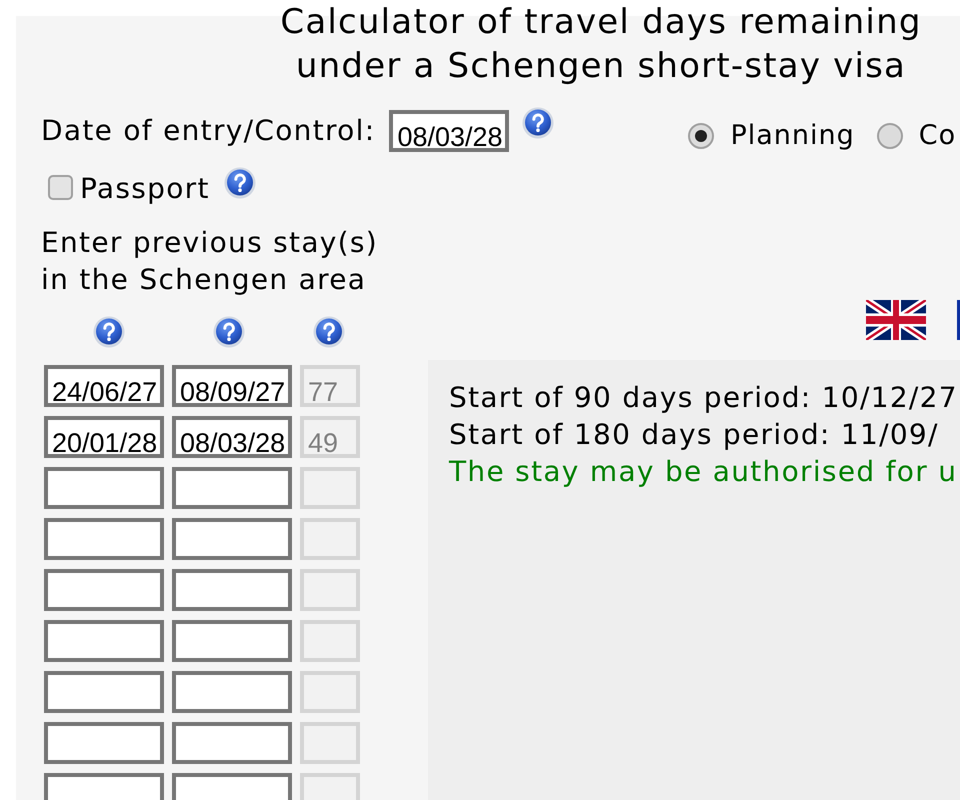 This screenshot has width=960, height=800. What do you see at coordinates (330, 386) in the screenshot?
I see `days-field: 77` at bounding box center [330, 386].